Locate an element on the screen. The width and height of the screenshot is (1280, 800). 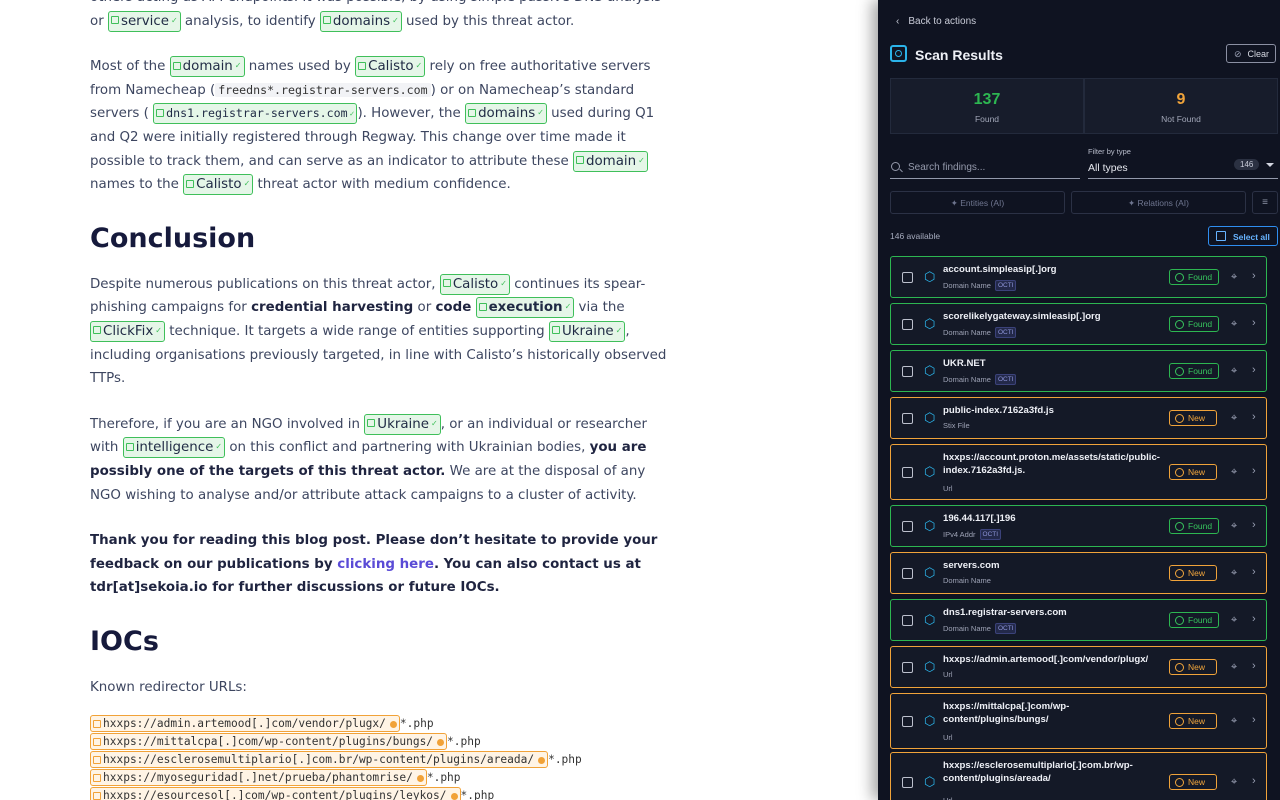
entity-highlight: ClickFix ✓ is located at coordinates (127, 331).